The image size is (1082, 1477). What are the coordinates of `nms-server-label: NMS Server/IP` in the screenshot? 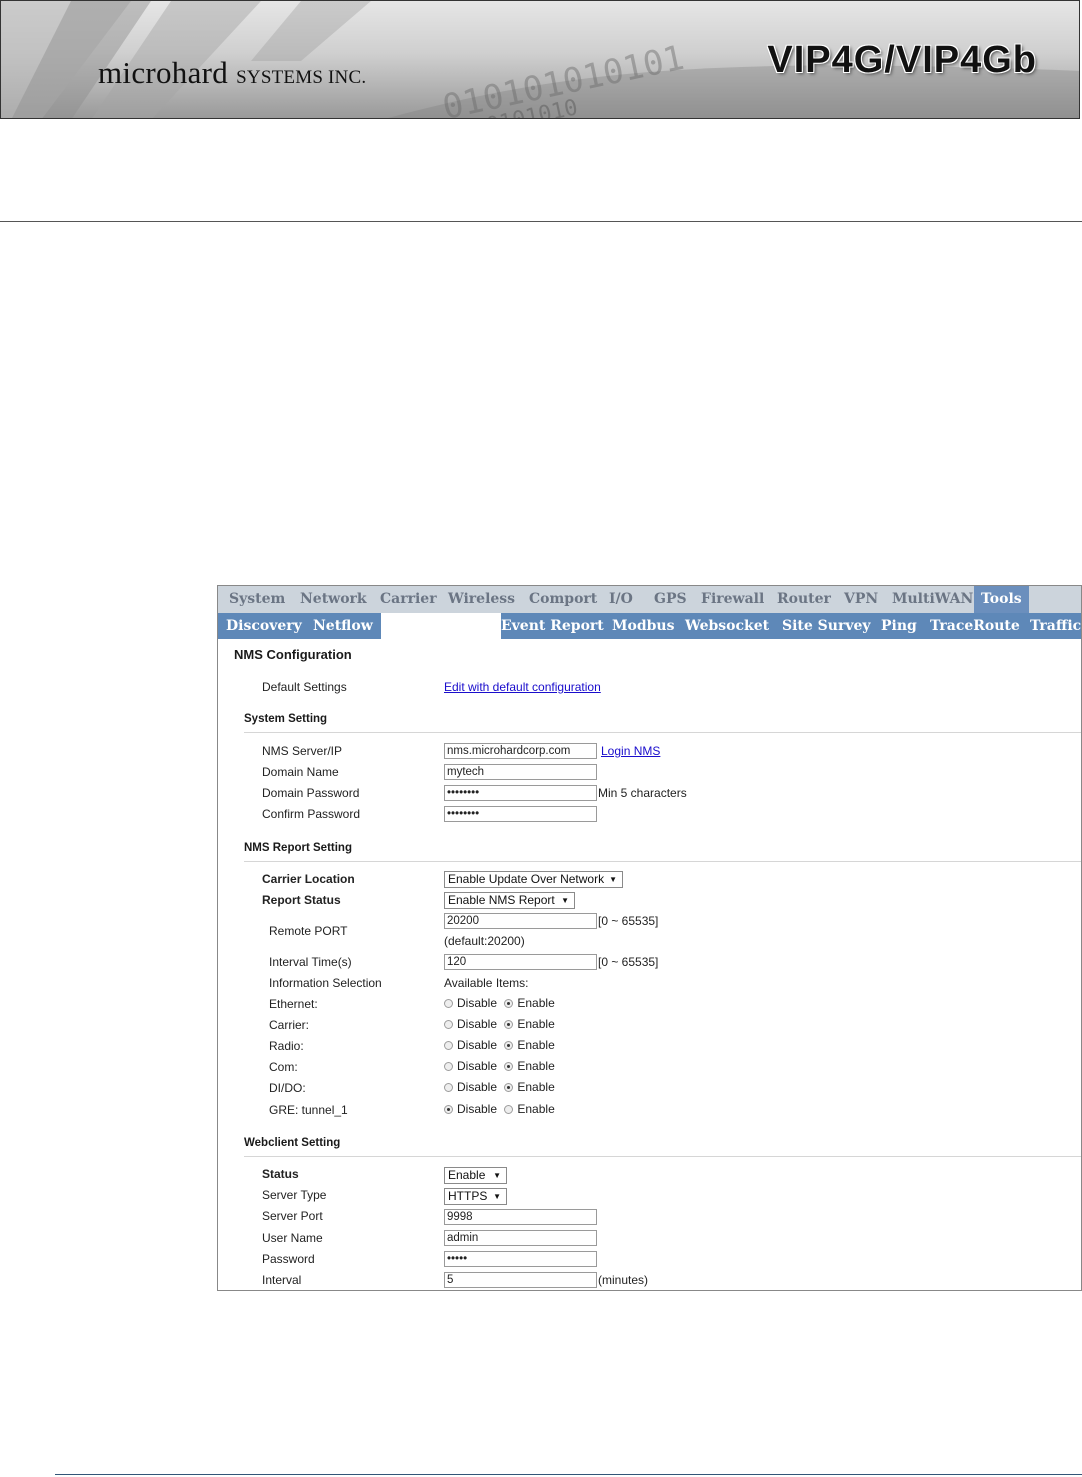 It's located at (302, 751).